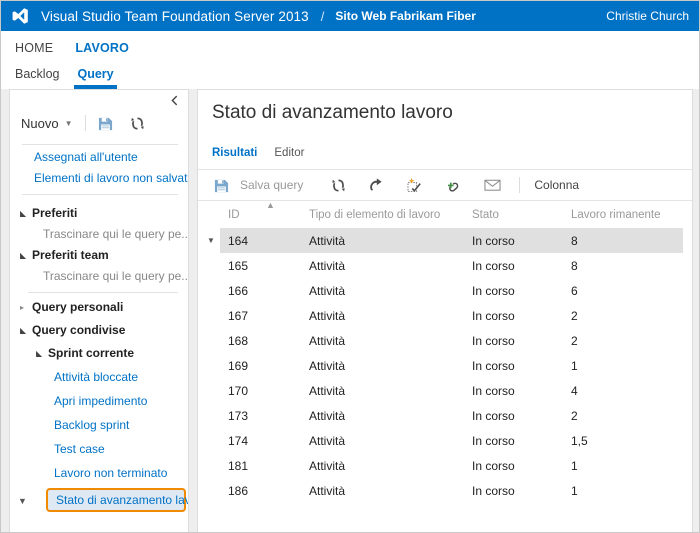 This screenshot has width=700, height=533. What do you see at coordinates (95, 78) in the screenshot?
I see `tab-query: Query` at bounding box center [95, 78].